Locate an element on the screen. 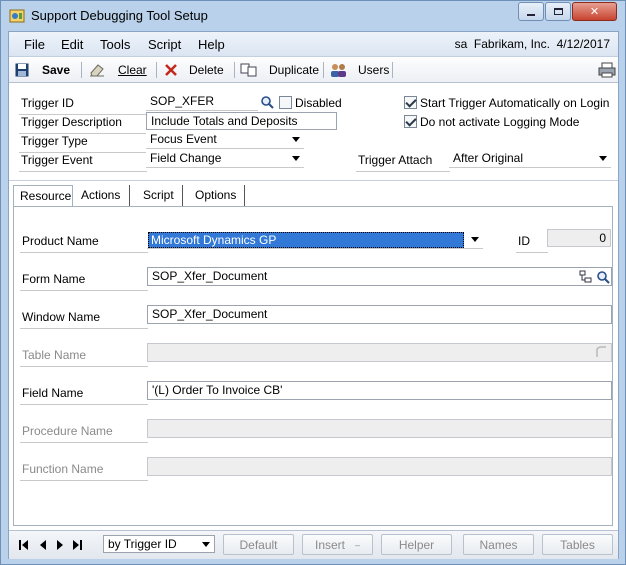  maximize-icon is located at coordinates (558, 11).